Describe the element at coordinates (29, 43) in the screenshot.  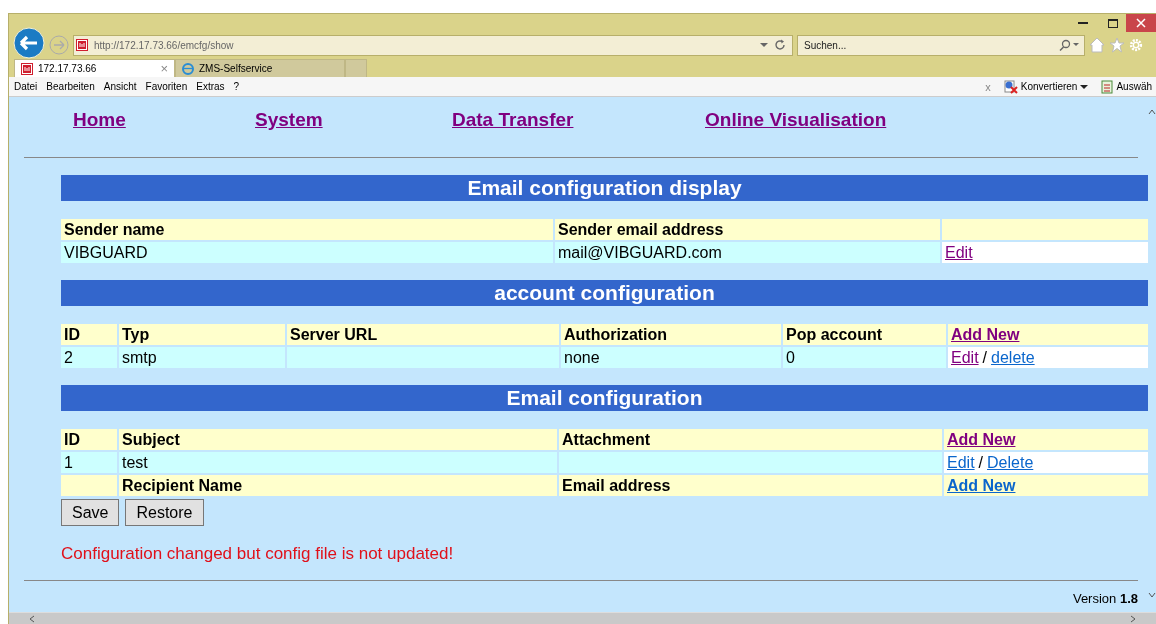
I see `back-icon` at that location.